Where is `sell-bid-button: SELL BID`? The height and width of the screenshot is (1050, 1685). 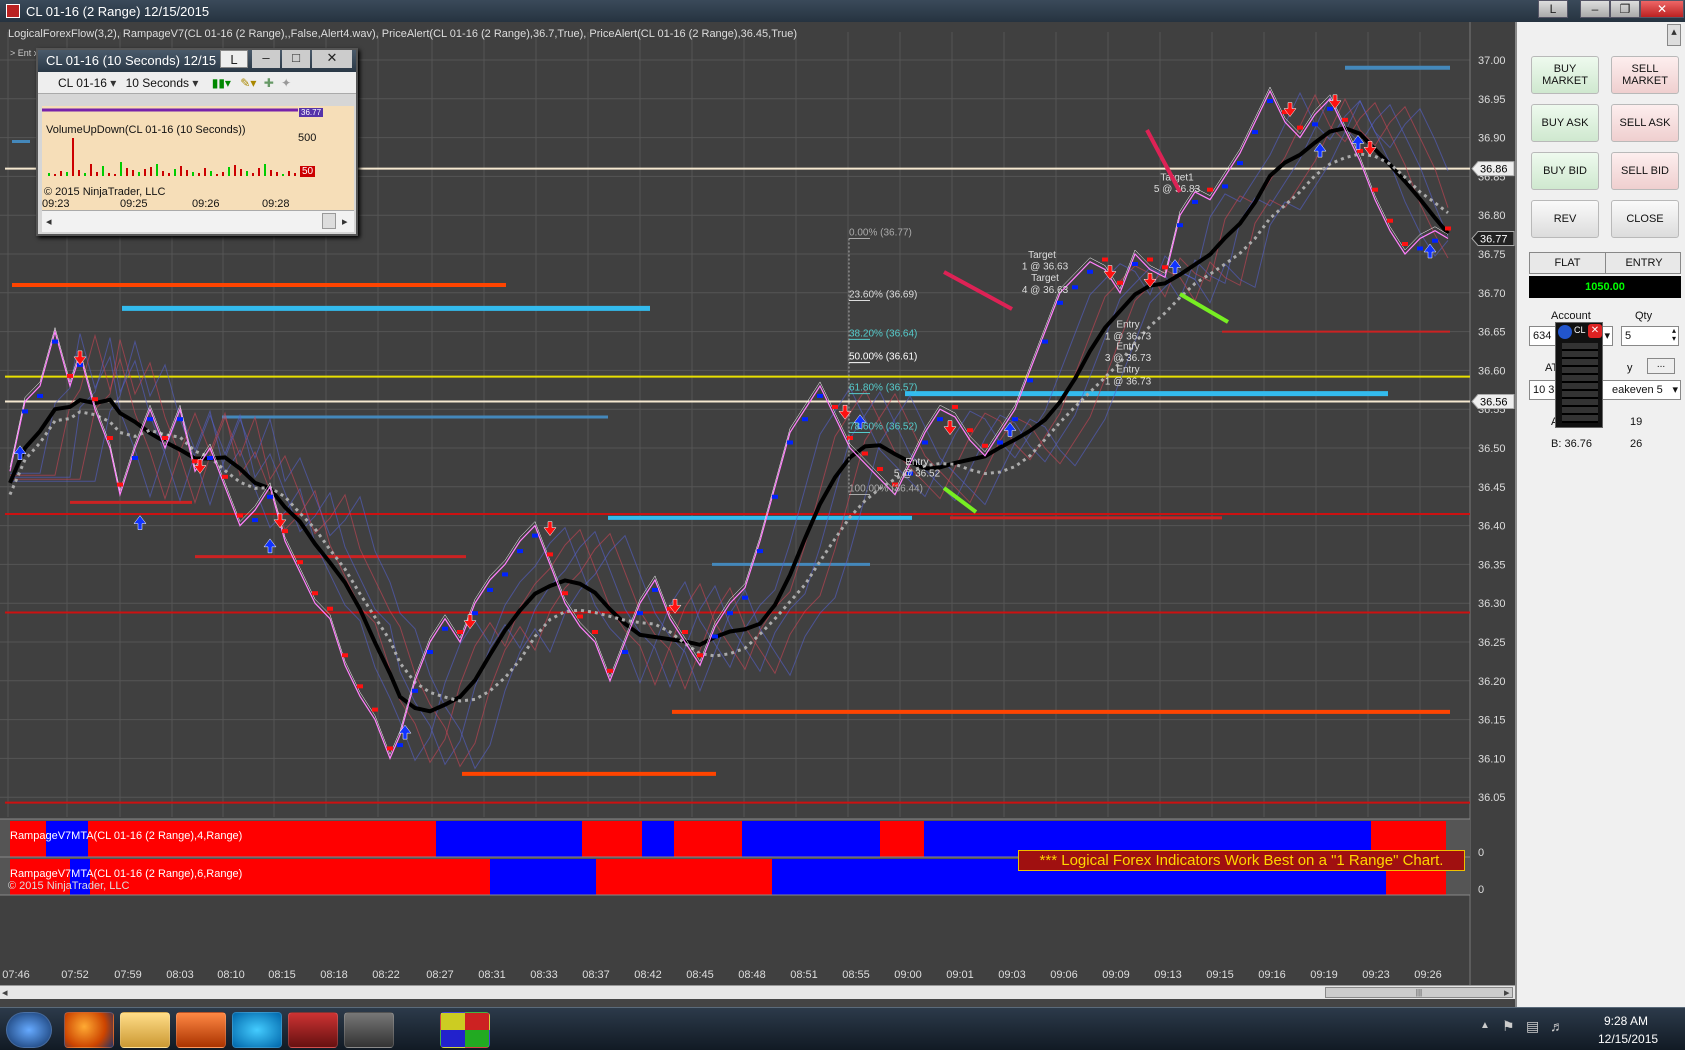 sell-bid-button: SELL BID is located at coordinates (1645, 171).